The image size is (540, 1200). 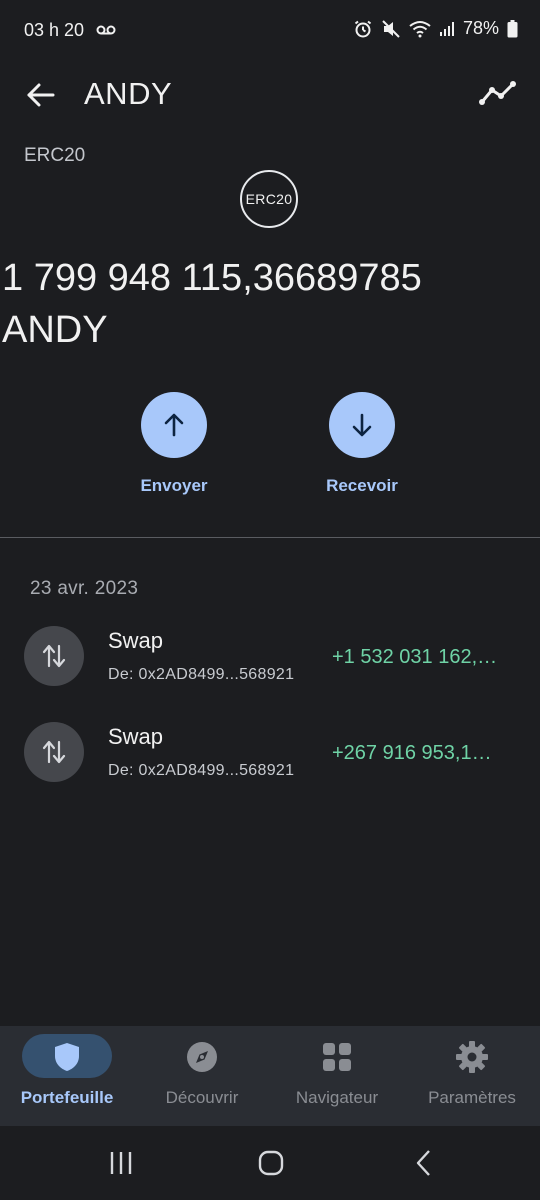 I want to click on recent-apps-icon, so click(x=121, y=1163).